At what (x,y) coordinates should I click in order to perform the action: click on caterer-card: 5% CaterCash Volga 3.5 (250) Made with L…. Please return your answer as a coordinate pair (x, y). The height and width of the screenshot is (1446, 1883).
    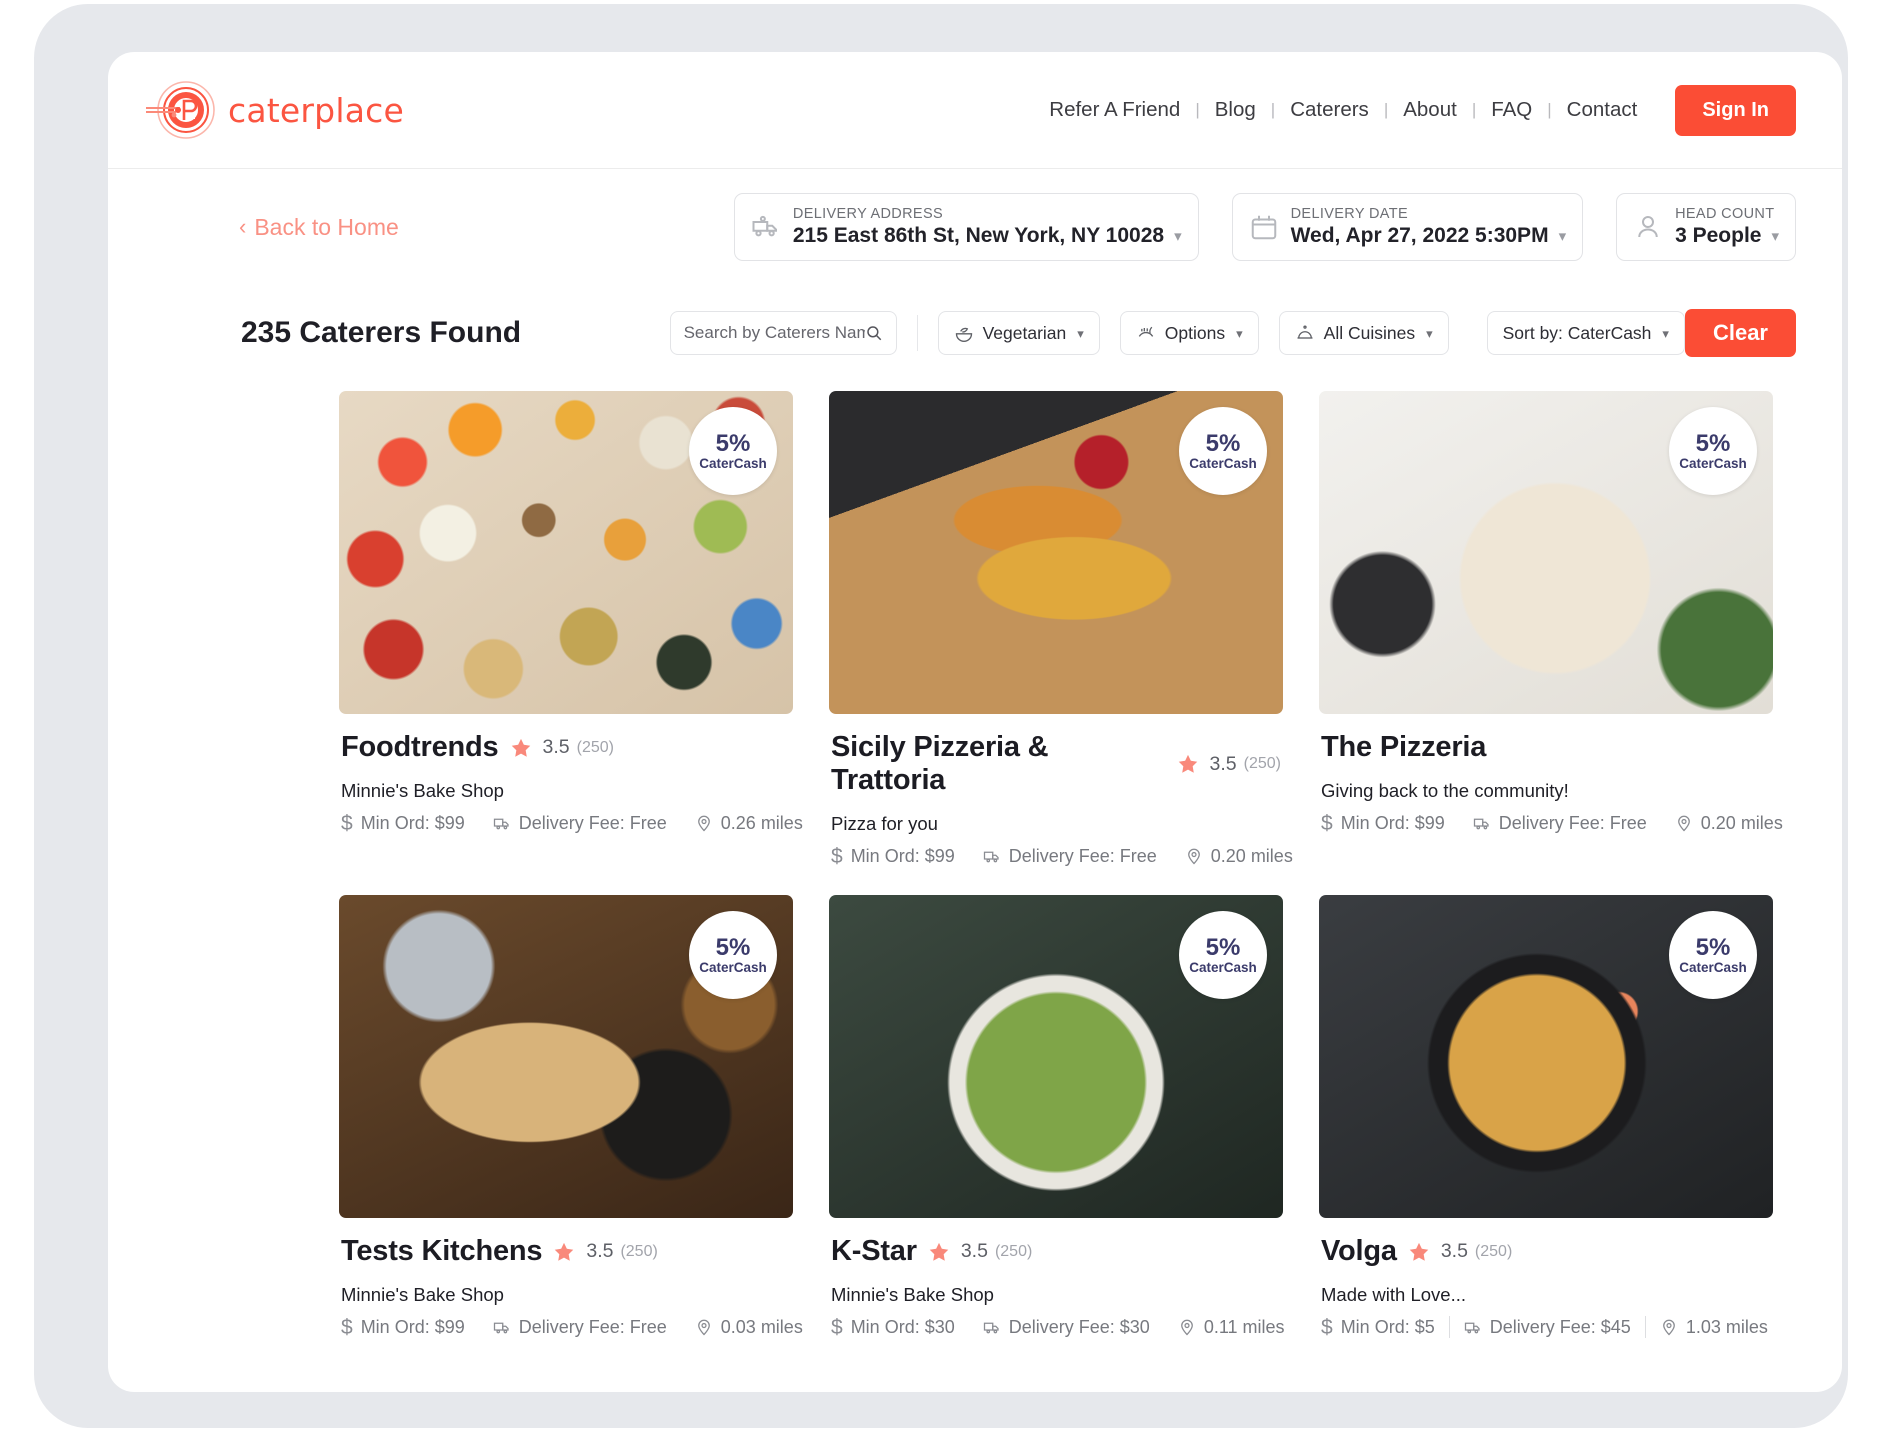
    Looking at the image, I should click on (1546, 1116).